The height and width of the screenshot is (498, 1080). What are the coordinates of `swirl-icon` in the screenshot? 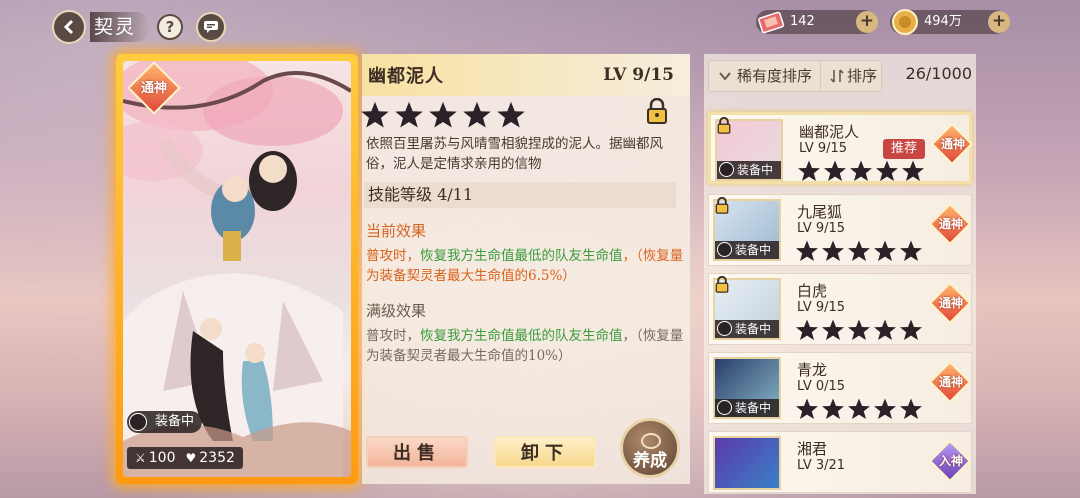 It's located at (651, 441).